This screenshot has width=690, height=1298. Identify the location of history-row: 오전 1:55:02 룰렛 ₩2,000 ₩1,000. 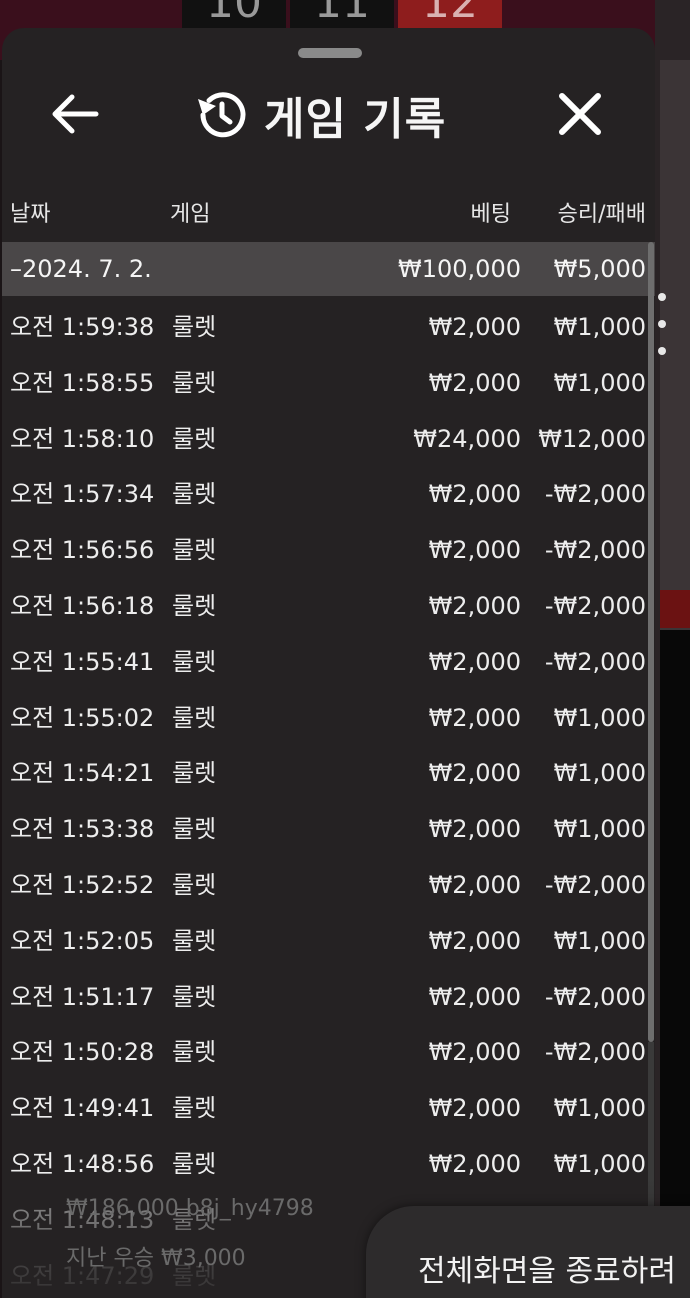
(328, 719).